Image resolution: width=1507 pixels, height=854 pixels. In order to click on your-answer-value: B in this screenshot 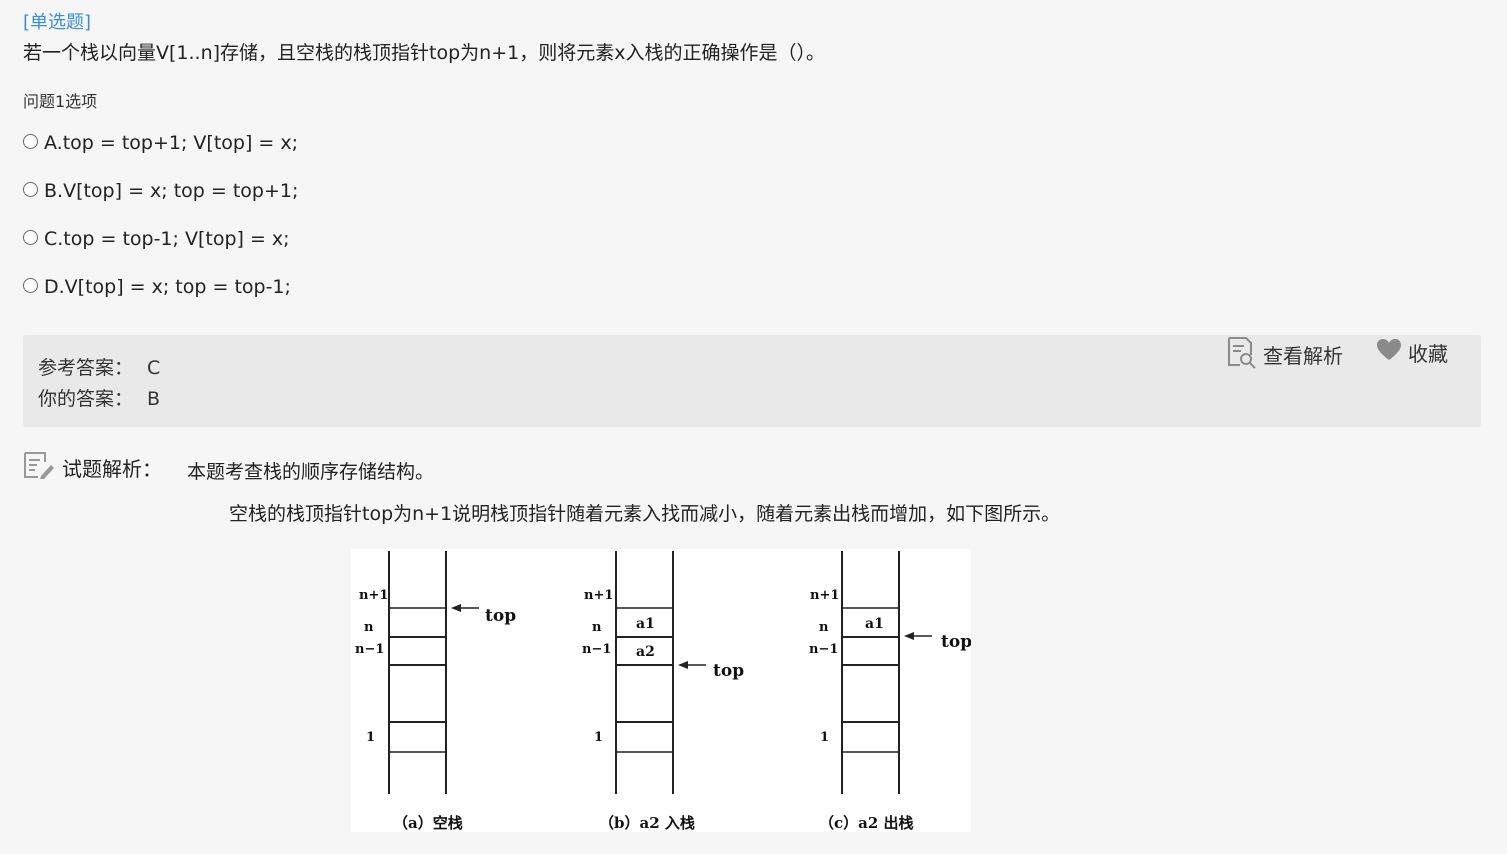, I will do `click(154, 399)`.